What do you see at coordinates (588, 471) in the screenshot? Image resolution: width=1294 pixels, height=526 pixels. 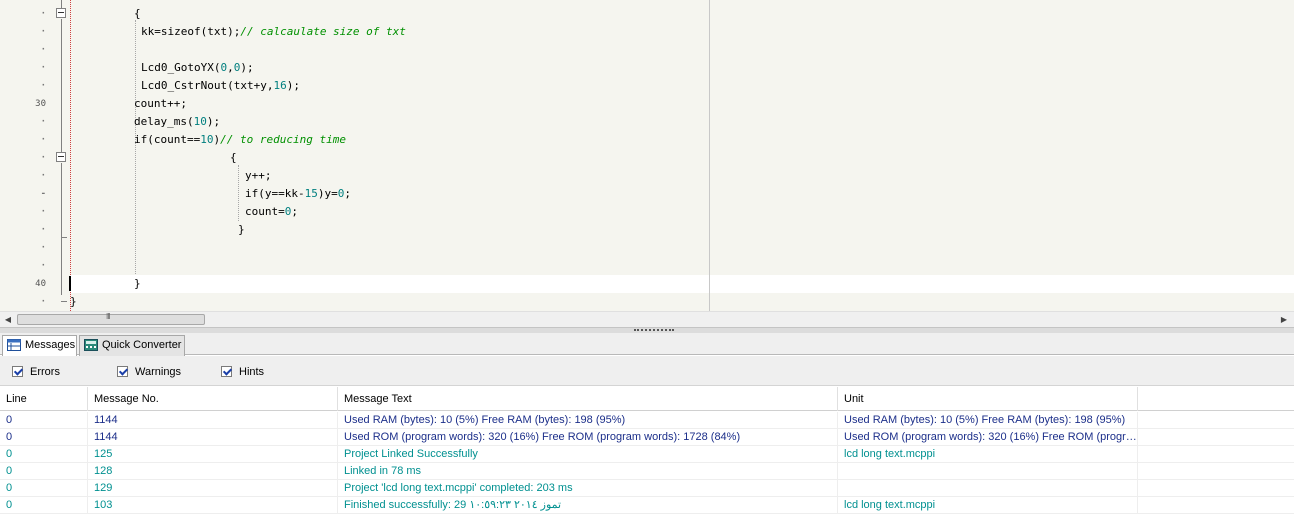 I see `cell-text: Linked in 78 ms` at bounding box center [588, 471].